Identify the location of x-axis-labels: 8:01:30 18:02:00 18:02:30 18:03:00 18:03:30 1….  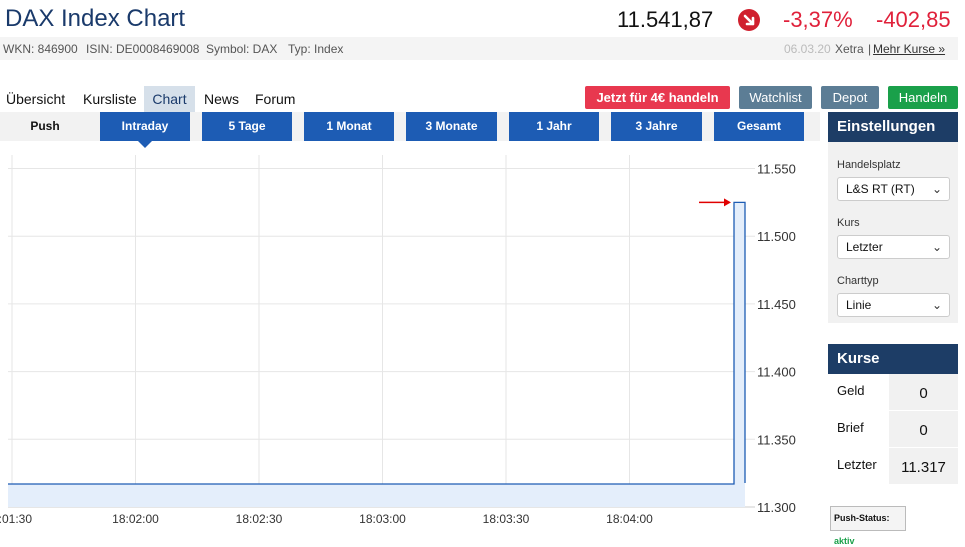
(326, 519).